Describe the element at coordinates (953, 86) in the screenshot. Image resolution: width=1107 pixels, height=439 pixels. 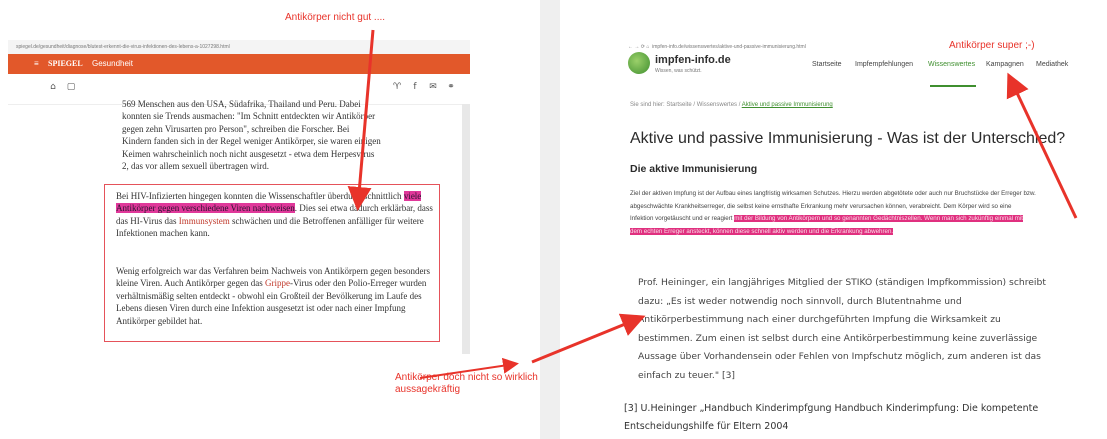
I see `nav-active-underline` at that location.